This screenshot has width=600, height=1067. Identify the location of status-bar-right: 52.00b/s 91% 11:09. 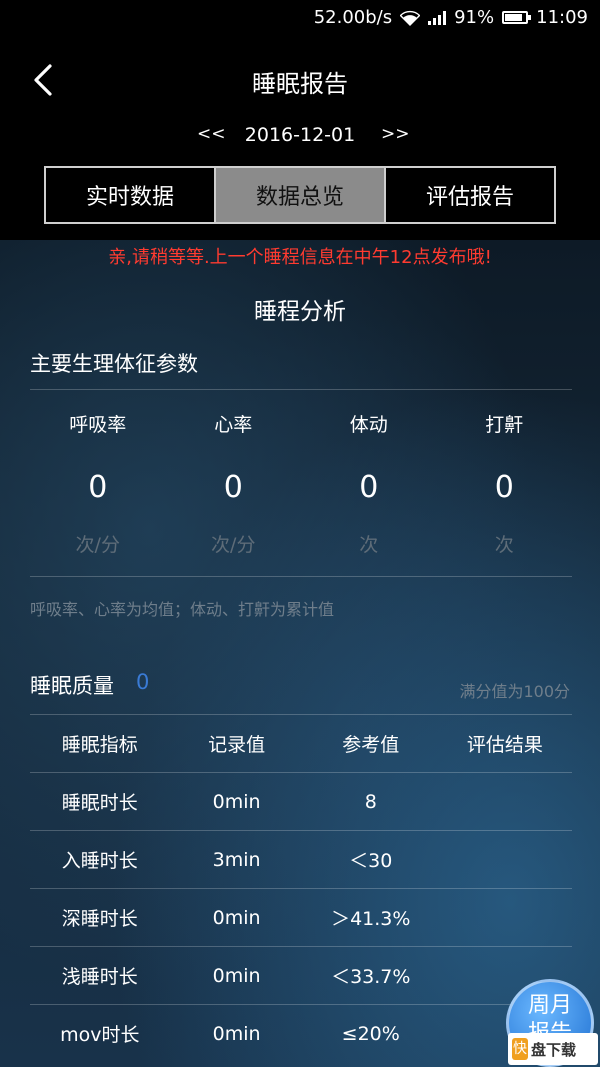
(451, 17).